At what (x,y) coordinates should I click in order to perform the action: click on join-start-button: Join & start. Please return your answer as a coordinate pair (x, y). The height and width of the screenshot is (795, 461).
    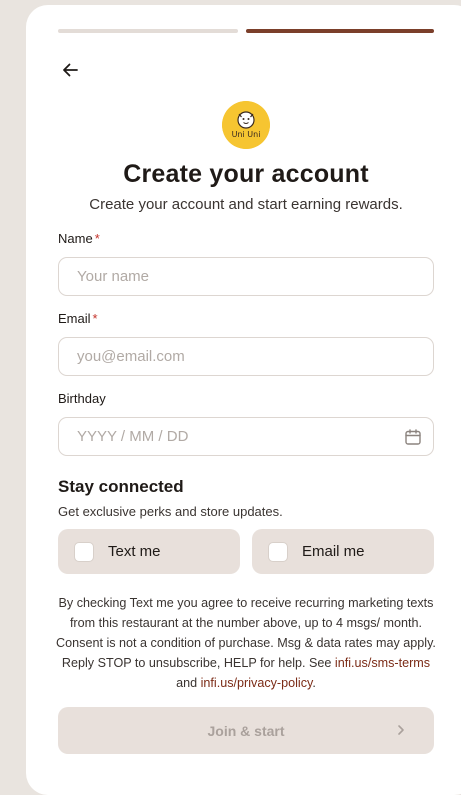
    Looking at the image, I should click on (246, 730).